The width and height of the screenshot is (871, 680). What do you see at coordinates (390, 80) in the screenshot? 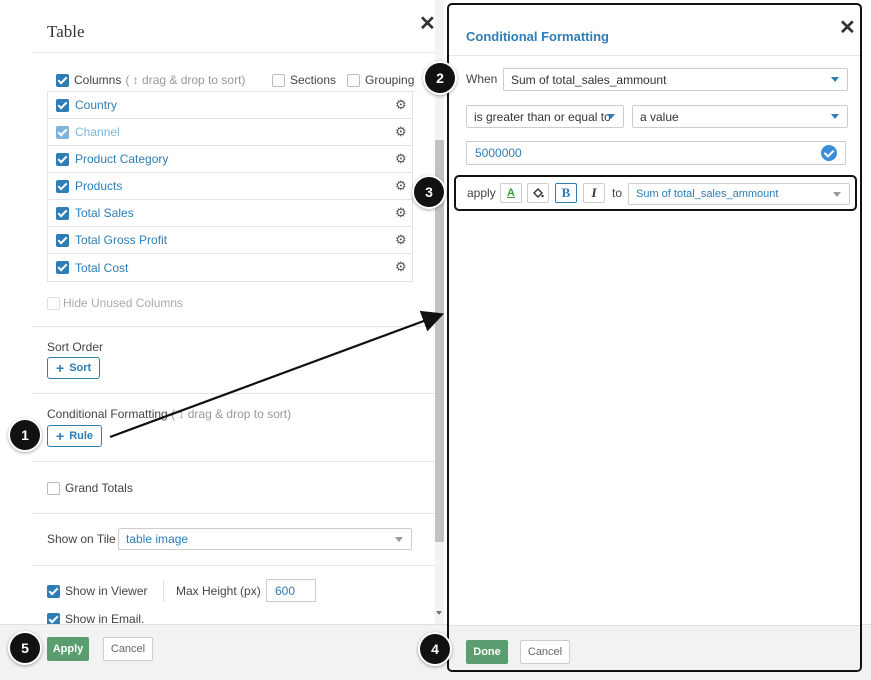
I see `grouping-label: Grouping` at bounding box center [390, 80].